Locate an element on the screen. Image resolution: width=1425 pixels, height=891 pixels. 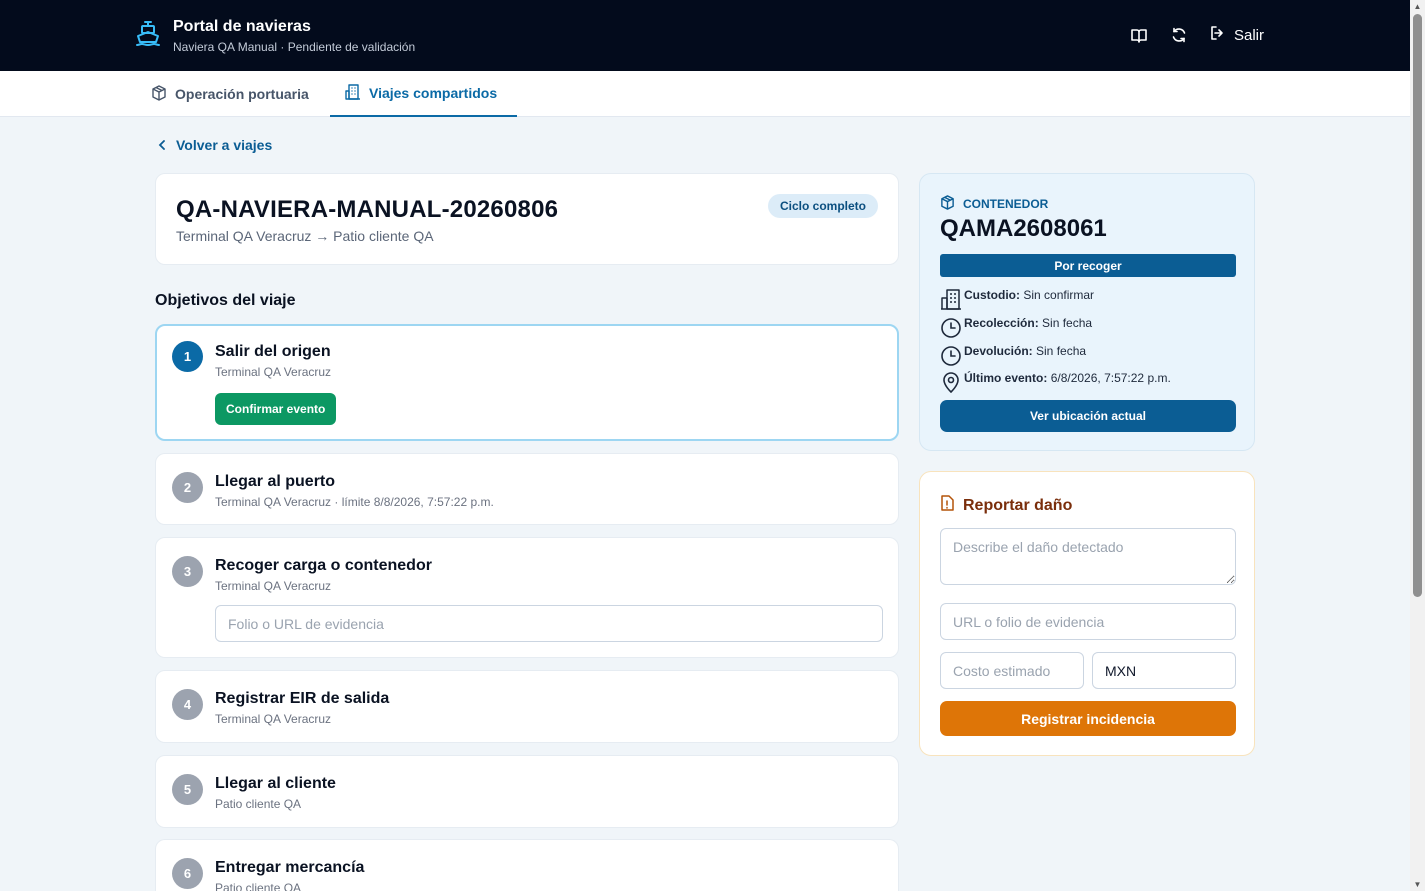
step-number: 1 is located at coordinates (187, 356).